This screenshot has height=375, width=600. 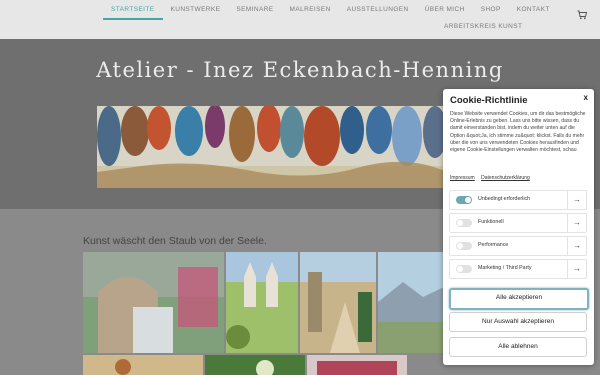 I want to click on toggle-marketing, so click(x=464, y=269).